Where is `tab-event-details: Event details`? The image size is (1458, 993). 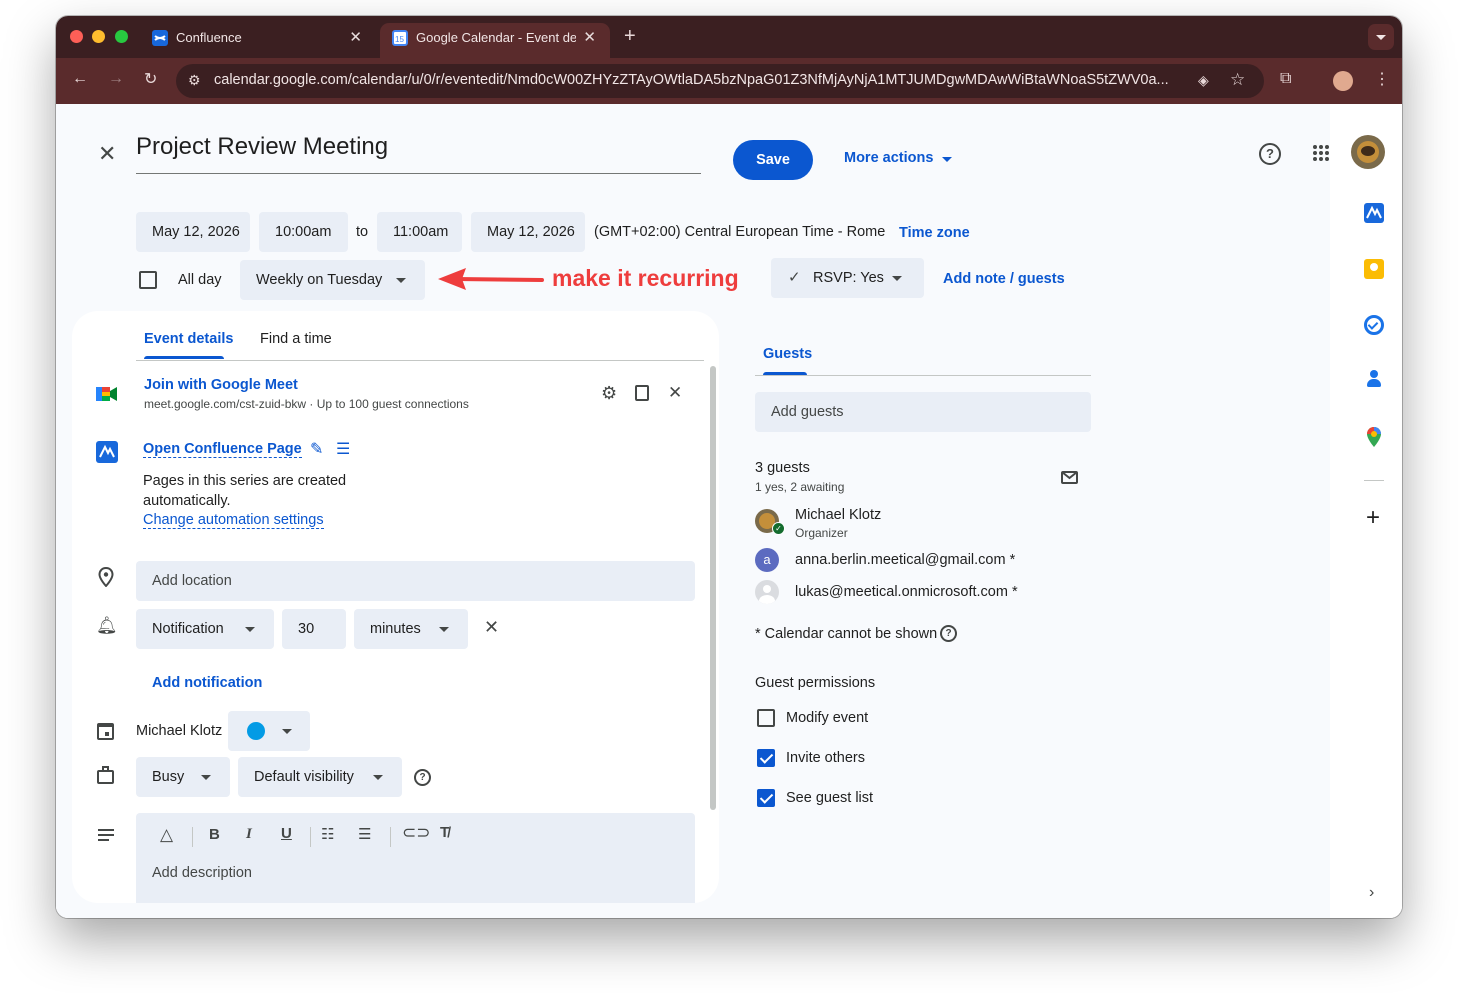 tab-event-details: Event details is located at coordinates (188, 339).